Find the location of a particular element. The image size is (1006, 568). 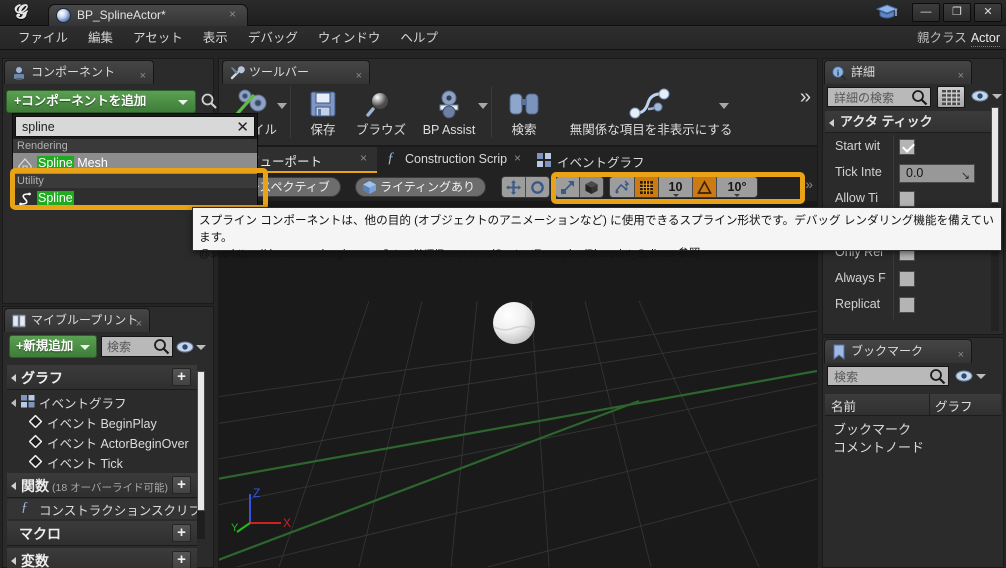

bookmarks-column-graph: グラフ is located at coordinates (954, 405).